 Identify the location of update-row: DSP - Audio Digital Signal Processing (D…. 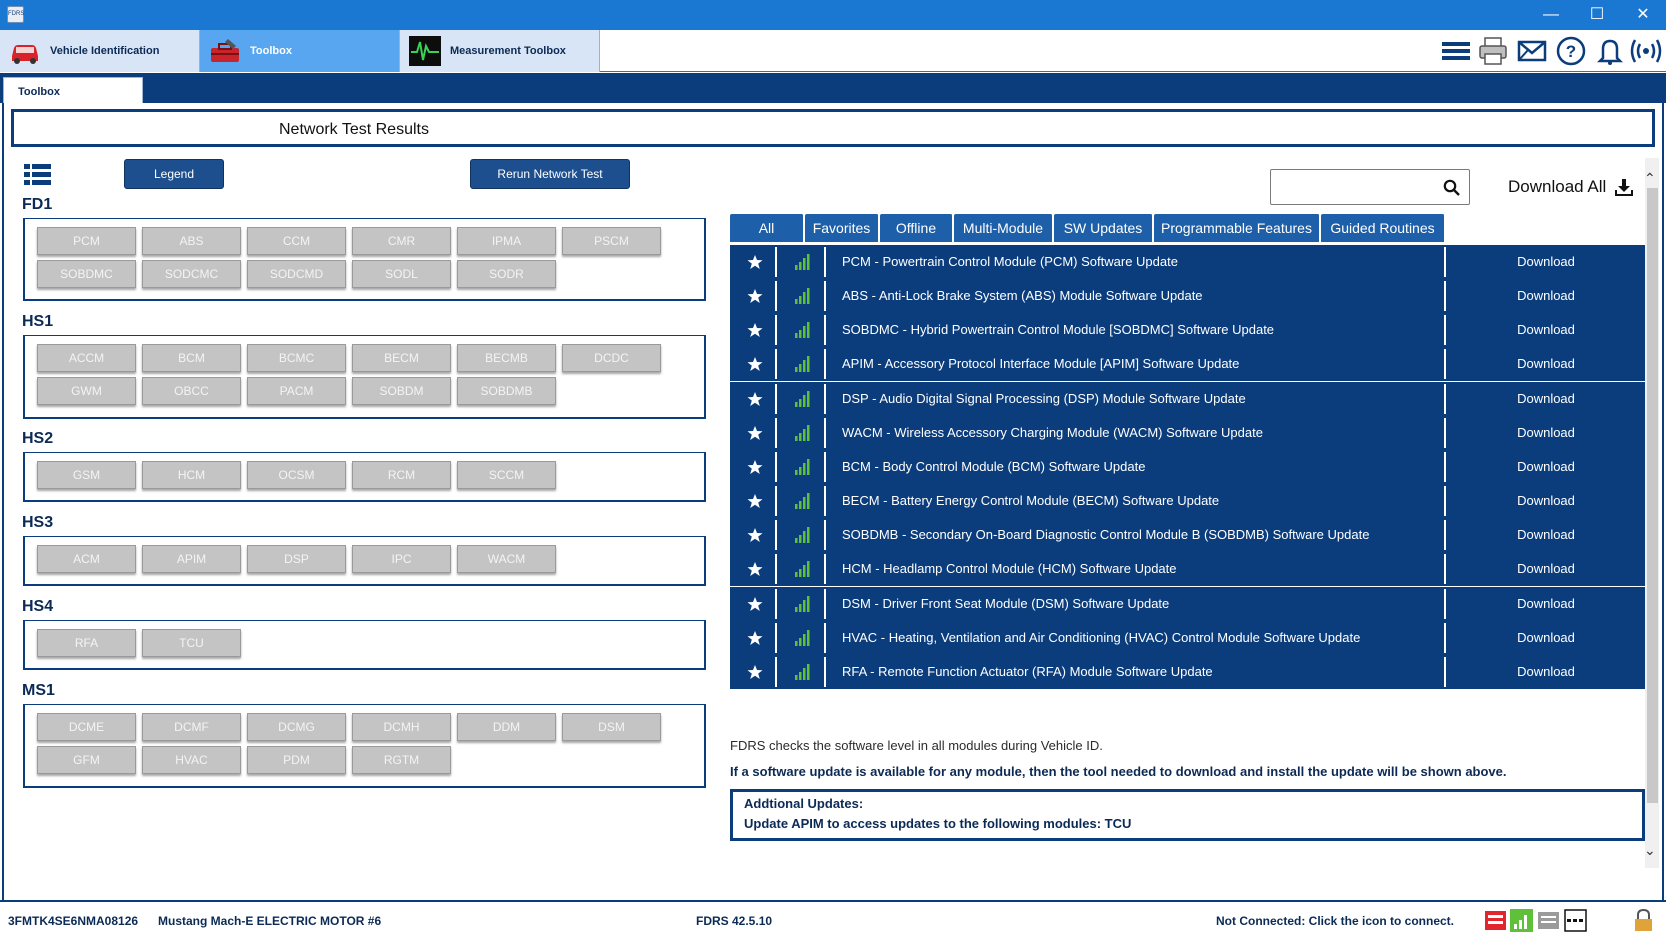
(1188, 398).